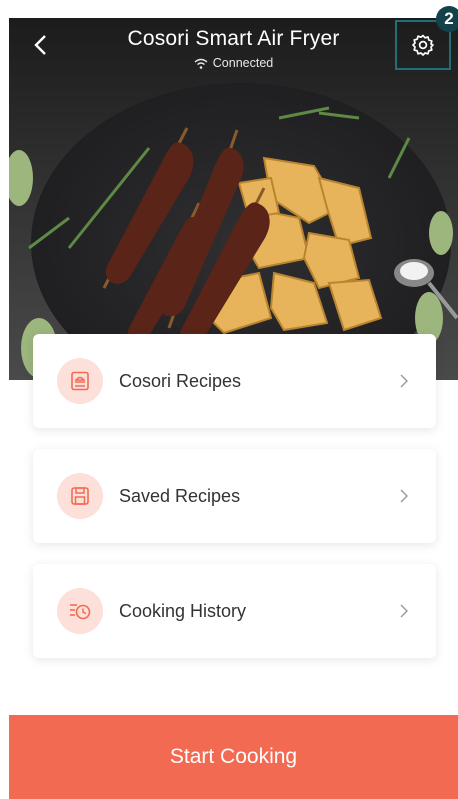  I want to click on connection-status: Connected, so click(233, 63).